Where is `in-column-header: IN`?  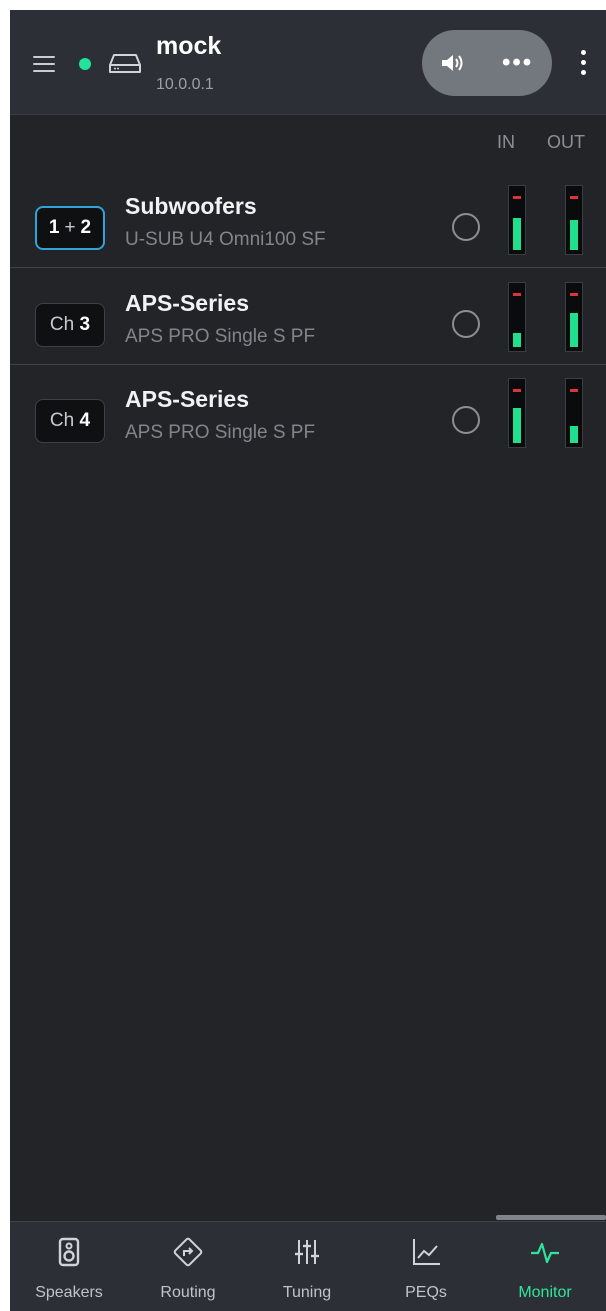
in-column-header: IN is located at coordinates (506, 142).